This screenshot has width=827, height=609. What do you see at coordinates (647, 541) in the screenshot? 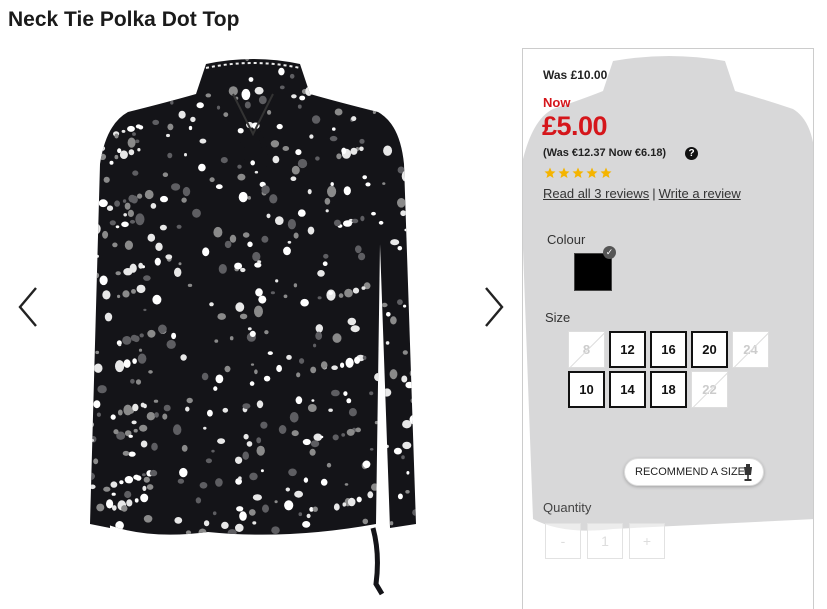
I see `quantity-increase-button: +` at bounding box center [647, 541].